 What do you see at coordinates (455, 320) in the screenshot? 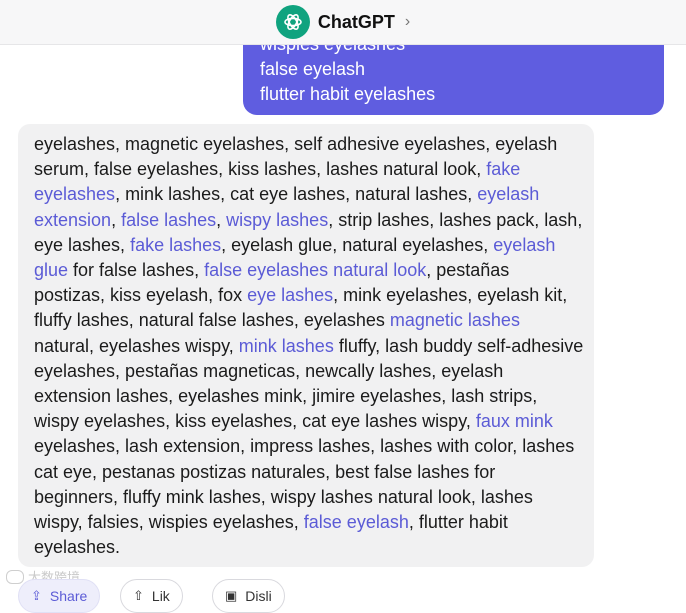
I see `keyword-link: magnetic lashes` at bounding box center [455, 320].